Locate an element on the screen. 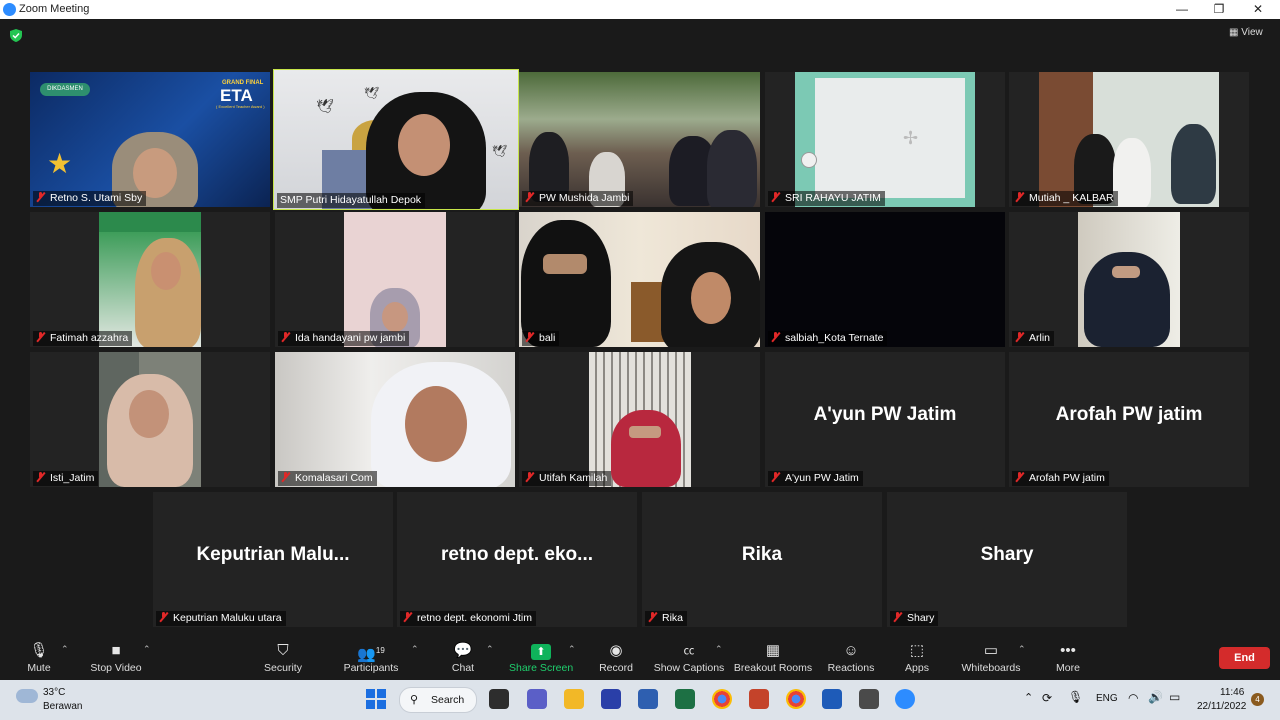 This screenshot has width=1280, height=720. security-button: ⛉ Security is located at coordinates (283, 660).